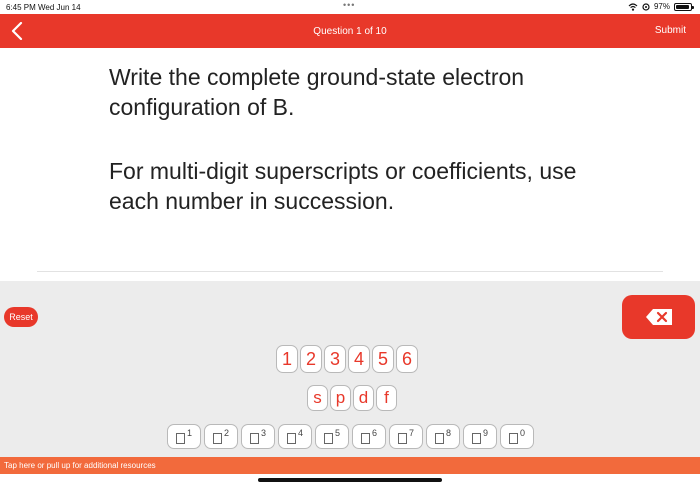  What do you see at coordinates (411, 432) in the screenshot?
I see `superscript-label: 7` at bounding box center [411, 432].